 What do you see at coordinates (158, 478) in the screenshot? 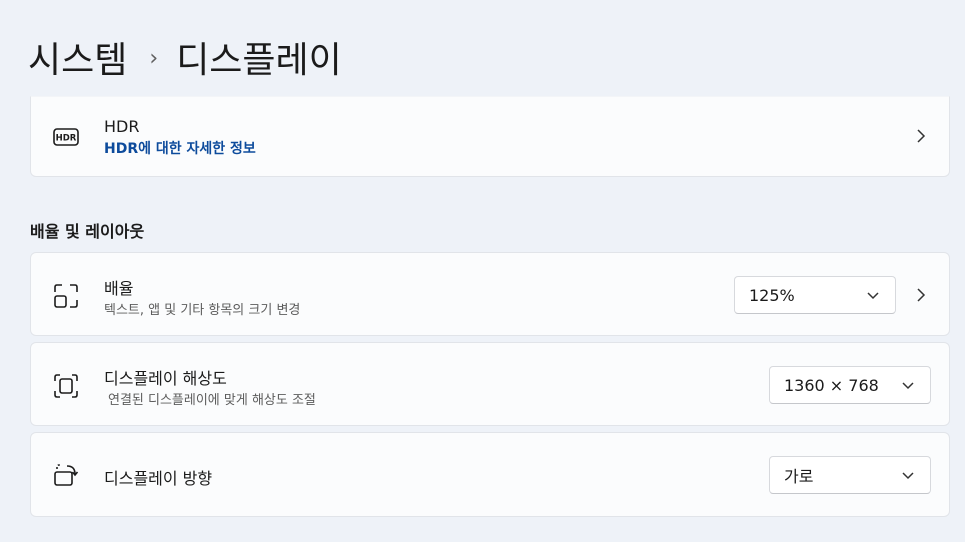
I see `orientation-title: 디스플레이 방향` at bounding box center [158, 478].